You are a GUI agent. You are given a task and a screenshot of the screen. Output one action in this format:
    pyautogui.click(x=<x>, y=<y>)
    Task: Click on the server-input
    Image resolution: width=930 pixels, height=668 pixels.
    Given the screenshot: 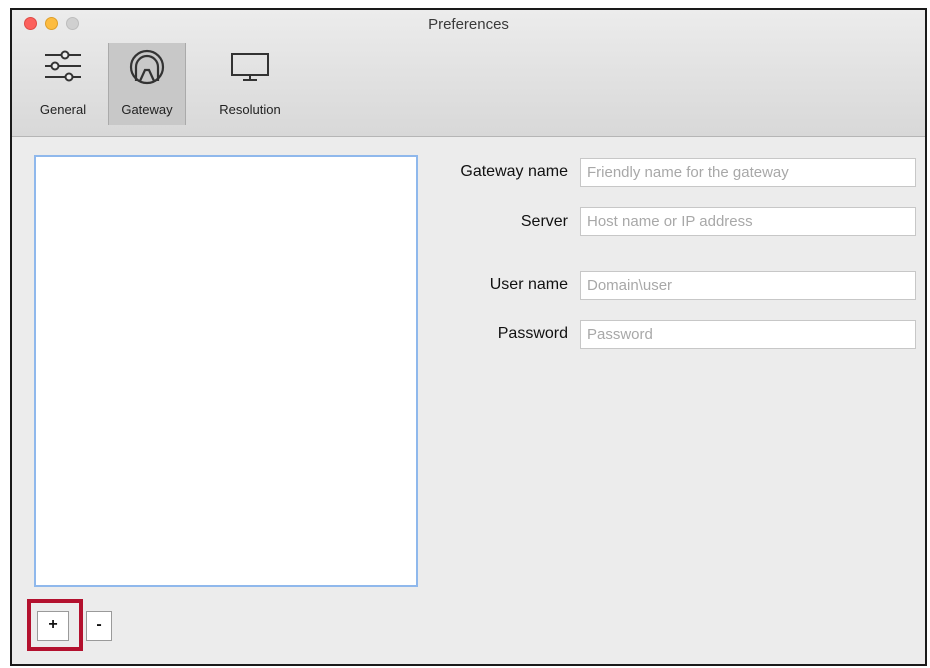 What is the action you would take?
    pyautogui.click(x=748, y=221)
    